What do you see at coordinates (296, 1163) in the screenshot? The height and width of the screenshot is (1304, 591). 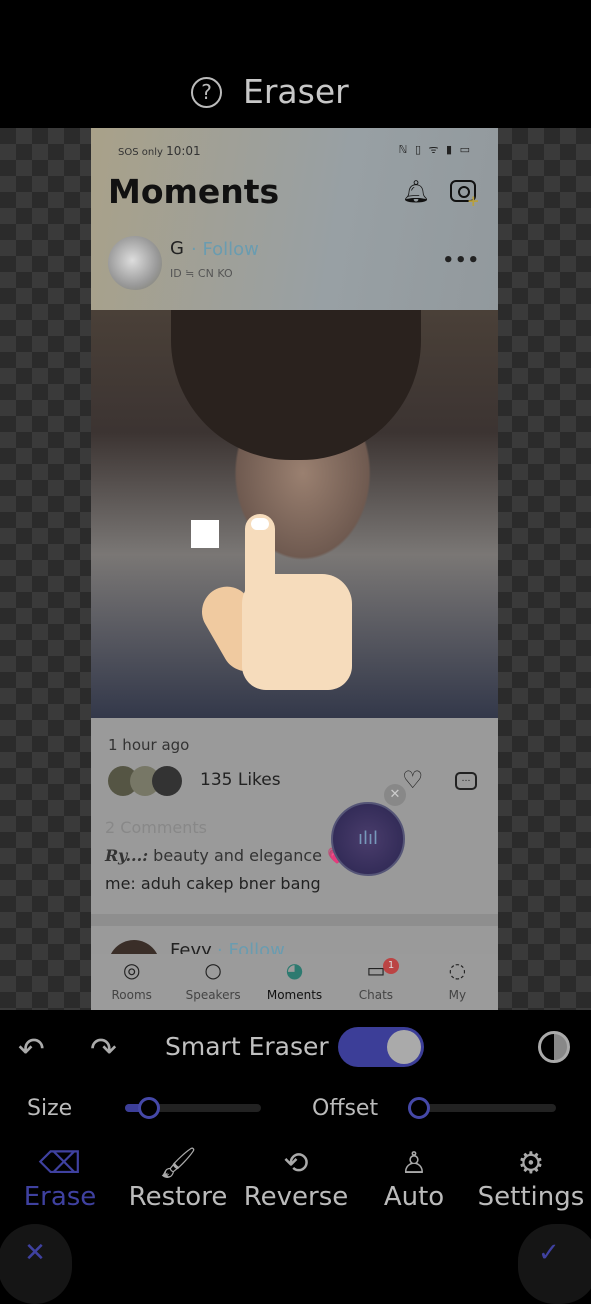 I see `reverse-icon: ⟲` at bounding box center [296, 1163].